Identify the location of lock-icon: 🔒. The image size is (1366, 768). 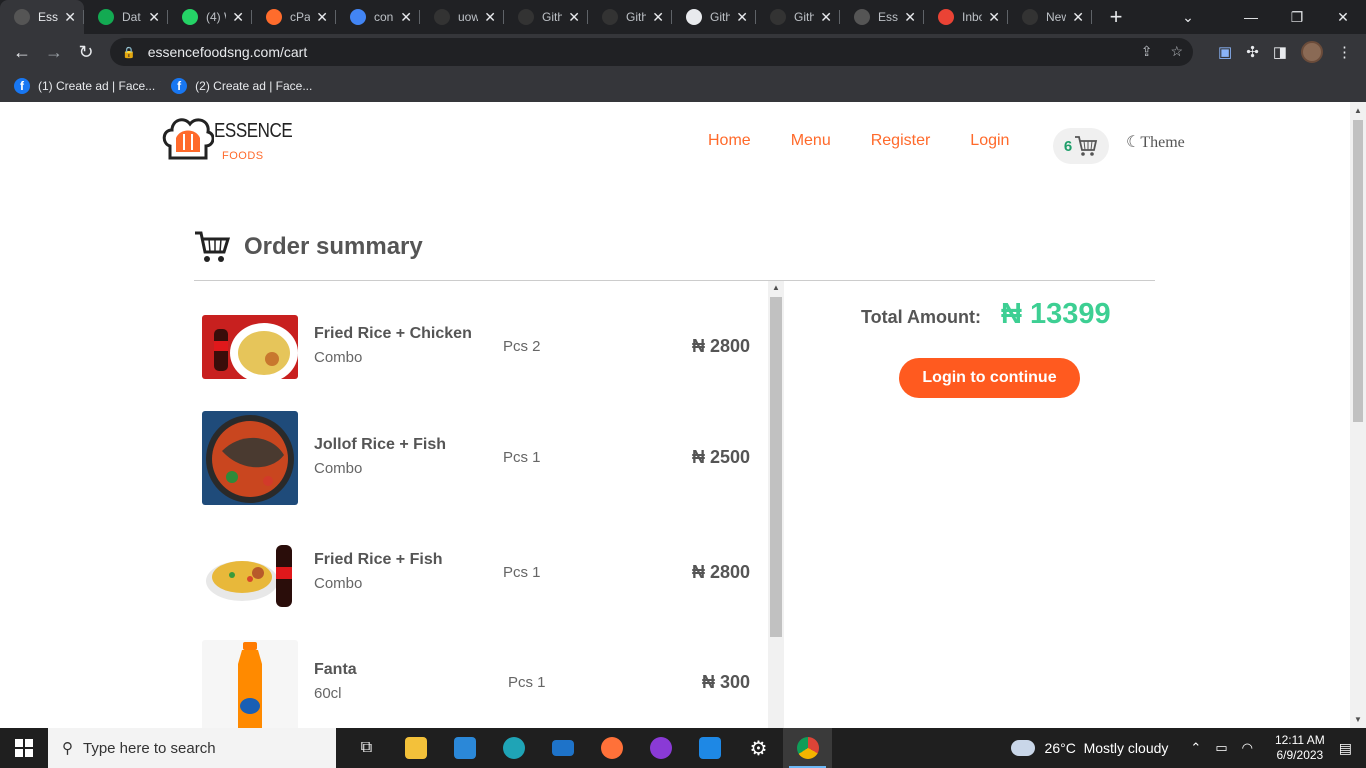
(129, 52).